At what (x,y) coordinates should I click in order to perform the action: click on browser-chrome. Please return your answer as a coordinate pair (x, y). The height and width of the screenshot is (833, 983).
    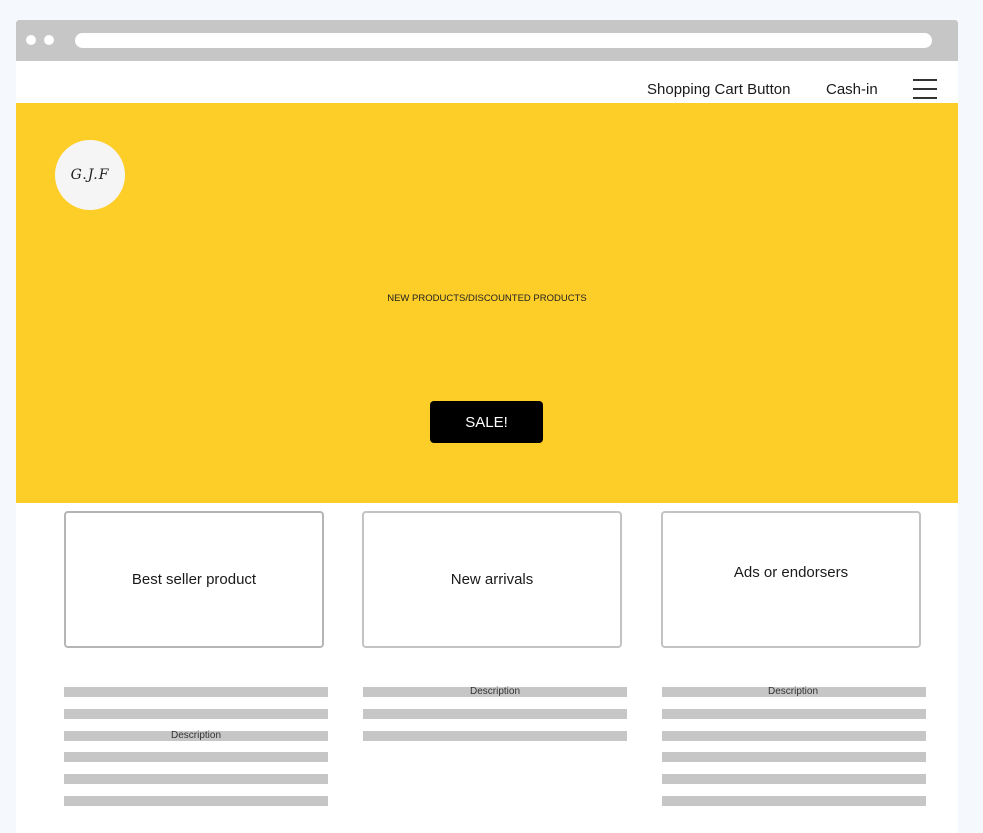
    Looking at the image, I should click on (487, 40).